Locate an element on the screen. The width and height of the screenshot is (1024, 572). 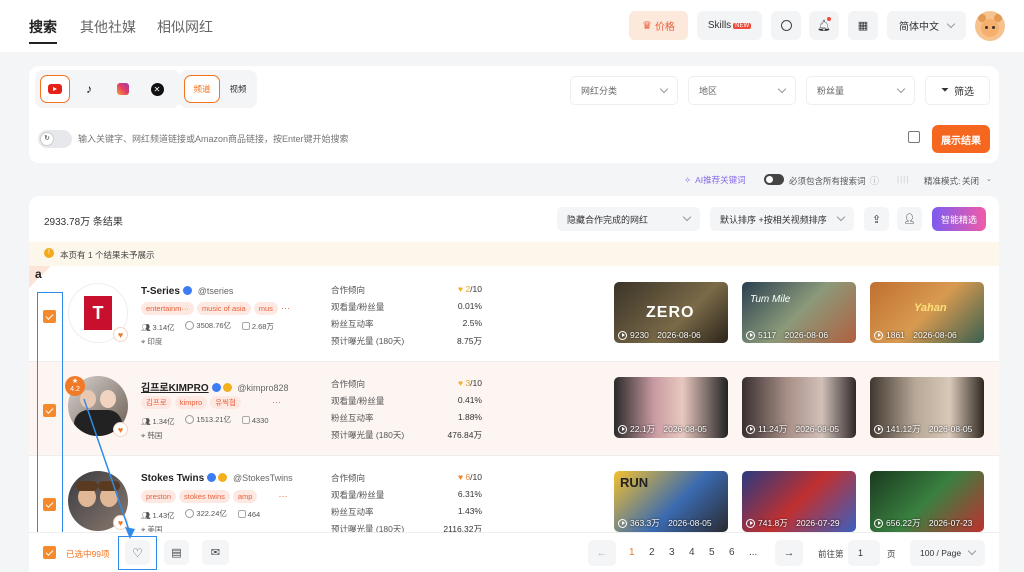
mail-icon: ✉ is located at coordinates (215, 553).